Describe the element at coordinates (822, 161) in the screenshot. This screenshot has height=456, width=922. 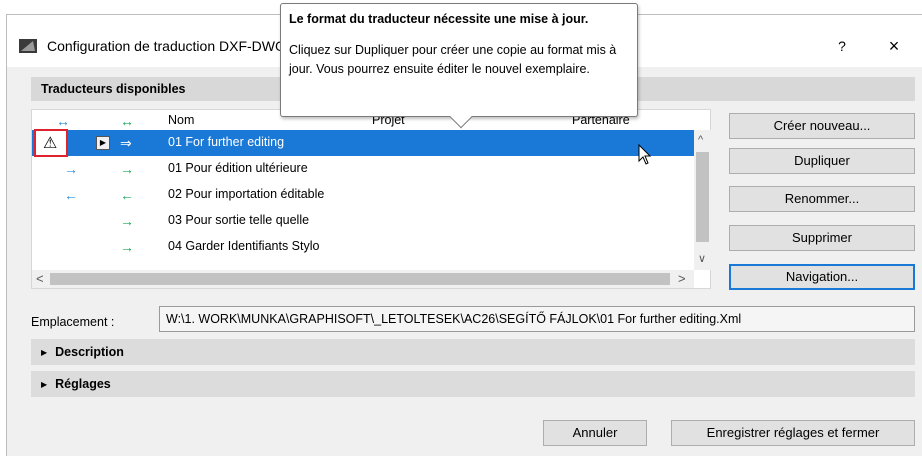
I see `duplicate-button: Dupliquer` at that location.